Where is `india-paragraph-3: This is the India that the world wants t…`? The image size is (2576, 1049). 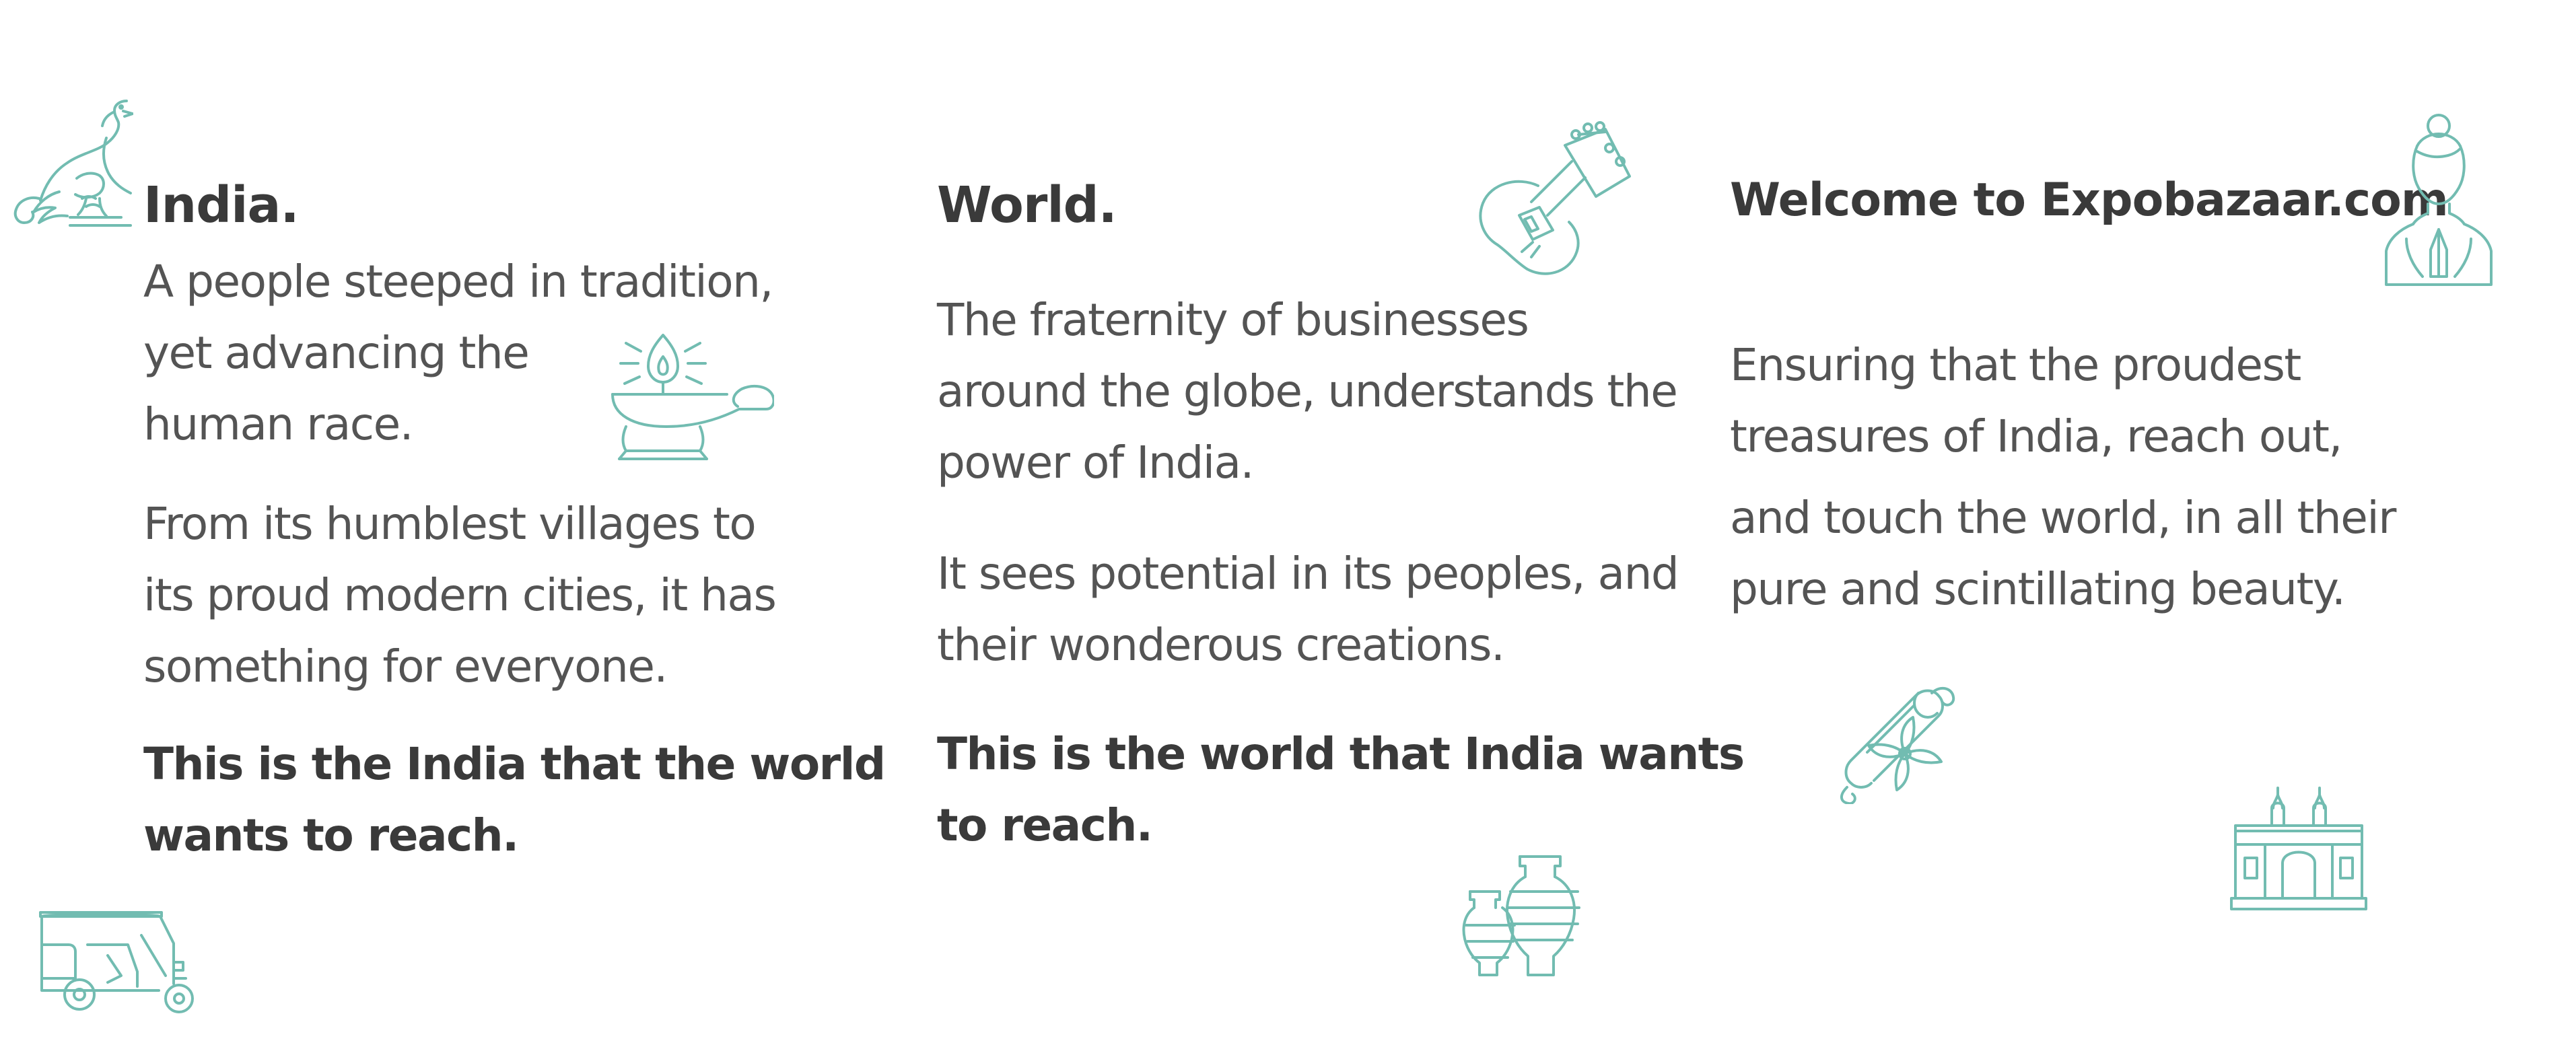 india-paragraph-3: This is the India that the world wants t… is located at coordinates (514, 800).